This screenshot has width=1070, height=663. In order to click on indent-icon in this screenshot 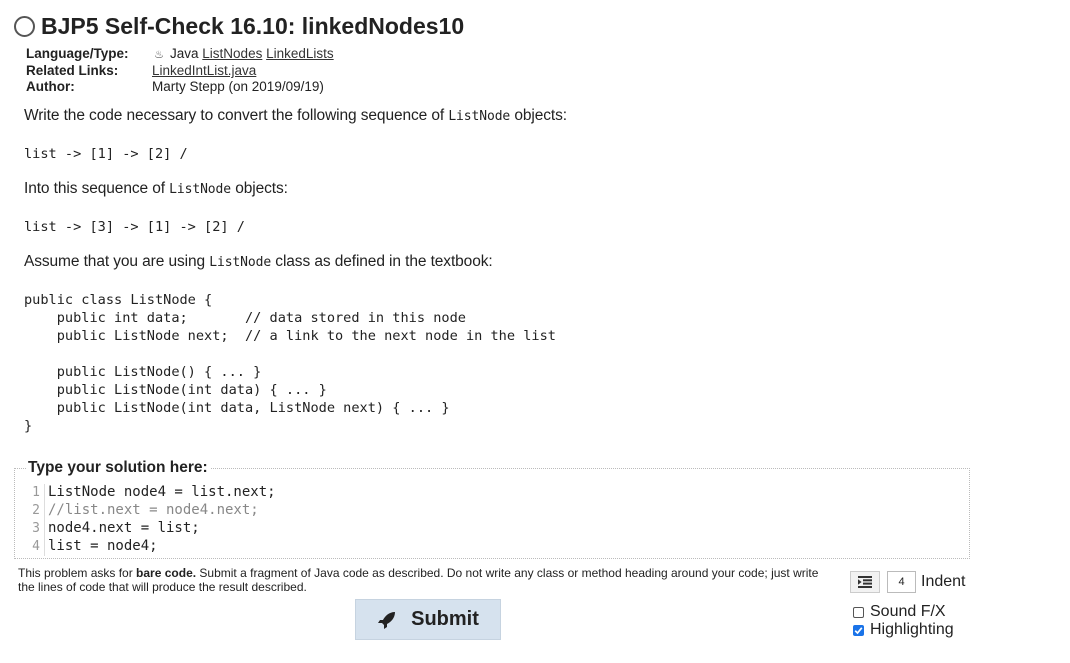, I will do `click(865, 582)`.